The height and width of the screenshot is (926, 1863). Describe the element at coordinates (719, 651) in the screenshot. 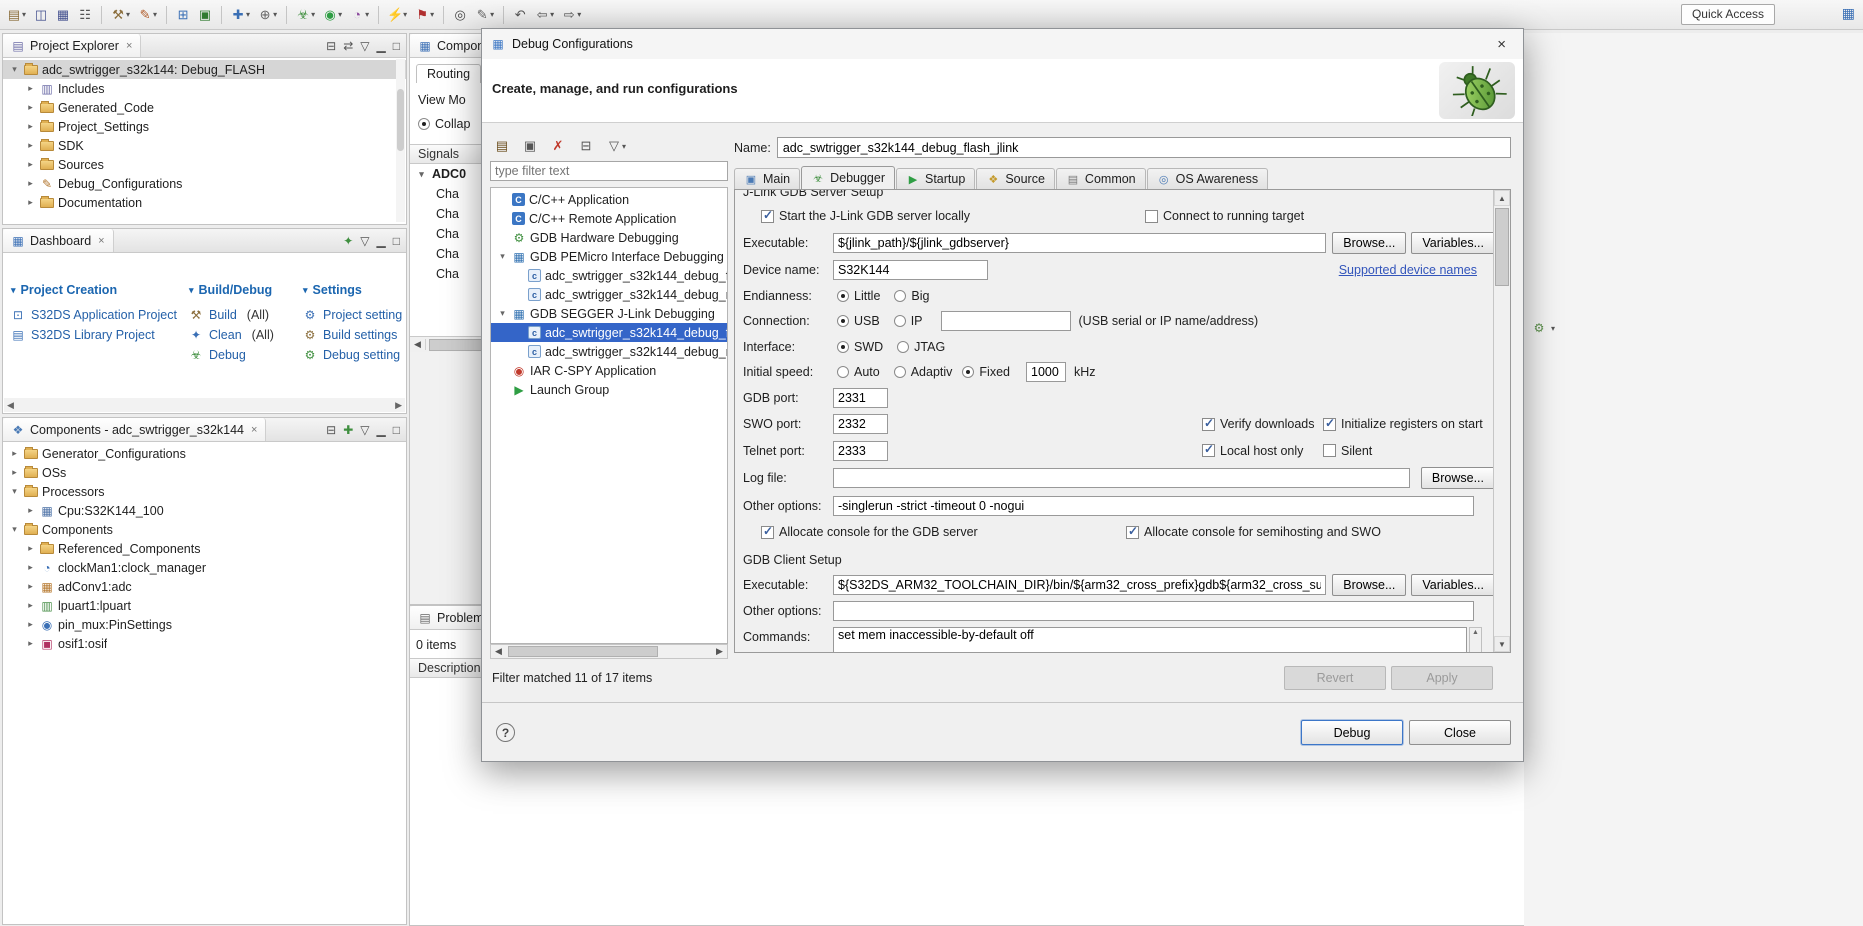

I see `scroll-right-icon: ▶` at that location.